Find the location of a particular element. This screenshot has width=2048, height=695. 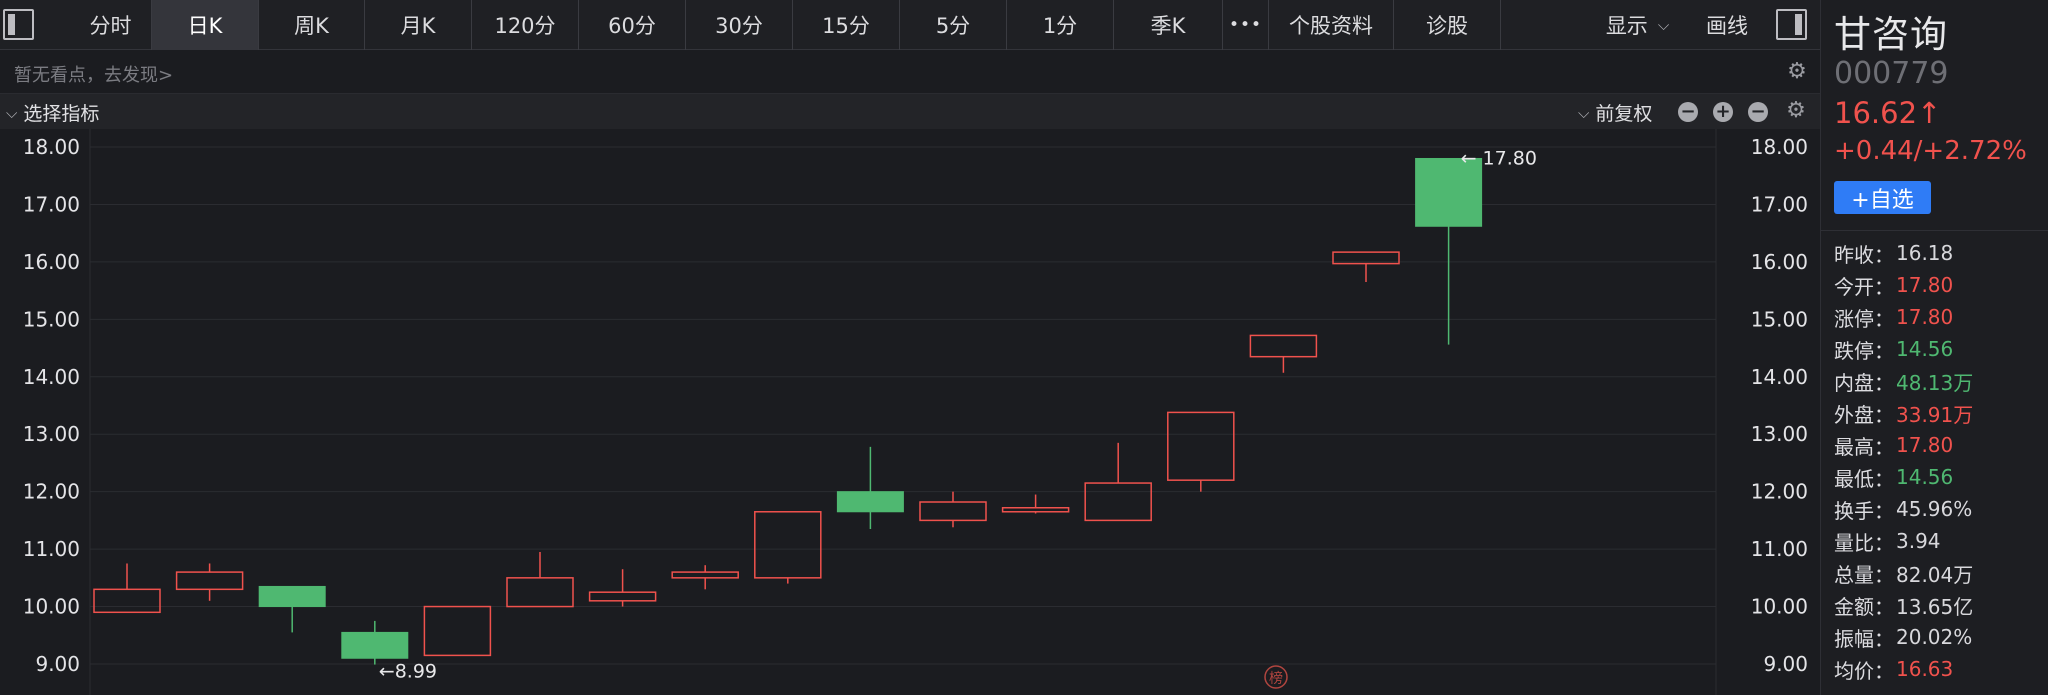

tab-5min: 5分 is located at coordinates (953, 25).